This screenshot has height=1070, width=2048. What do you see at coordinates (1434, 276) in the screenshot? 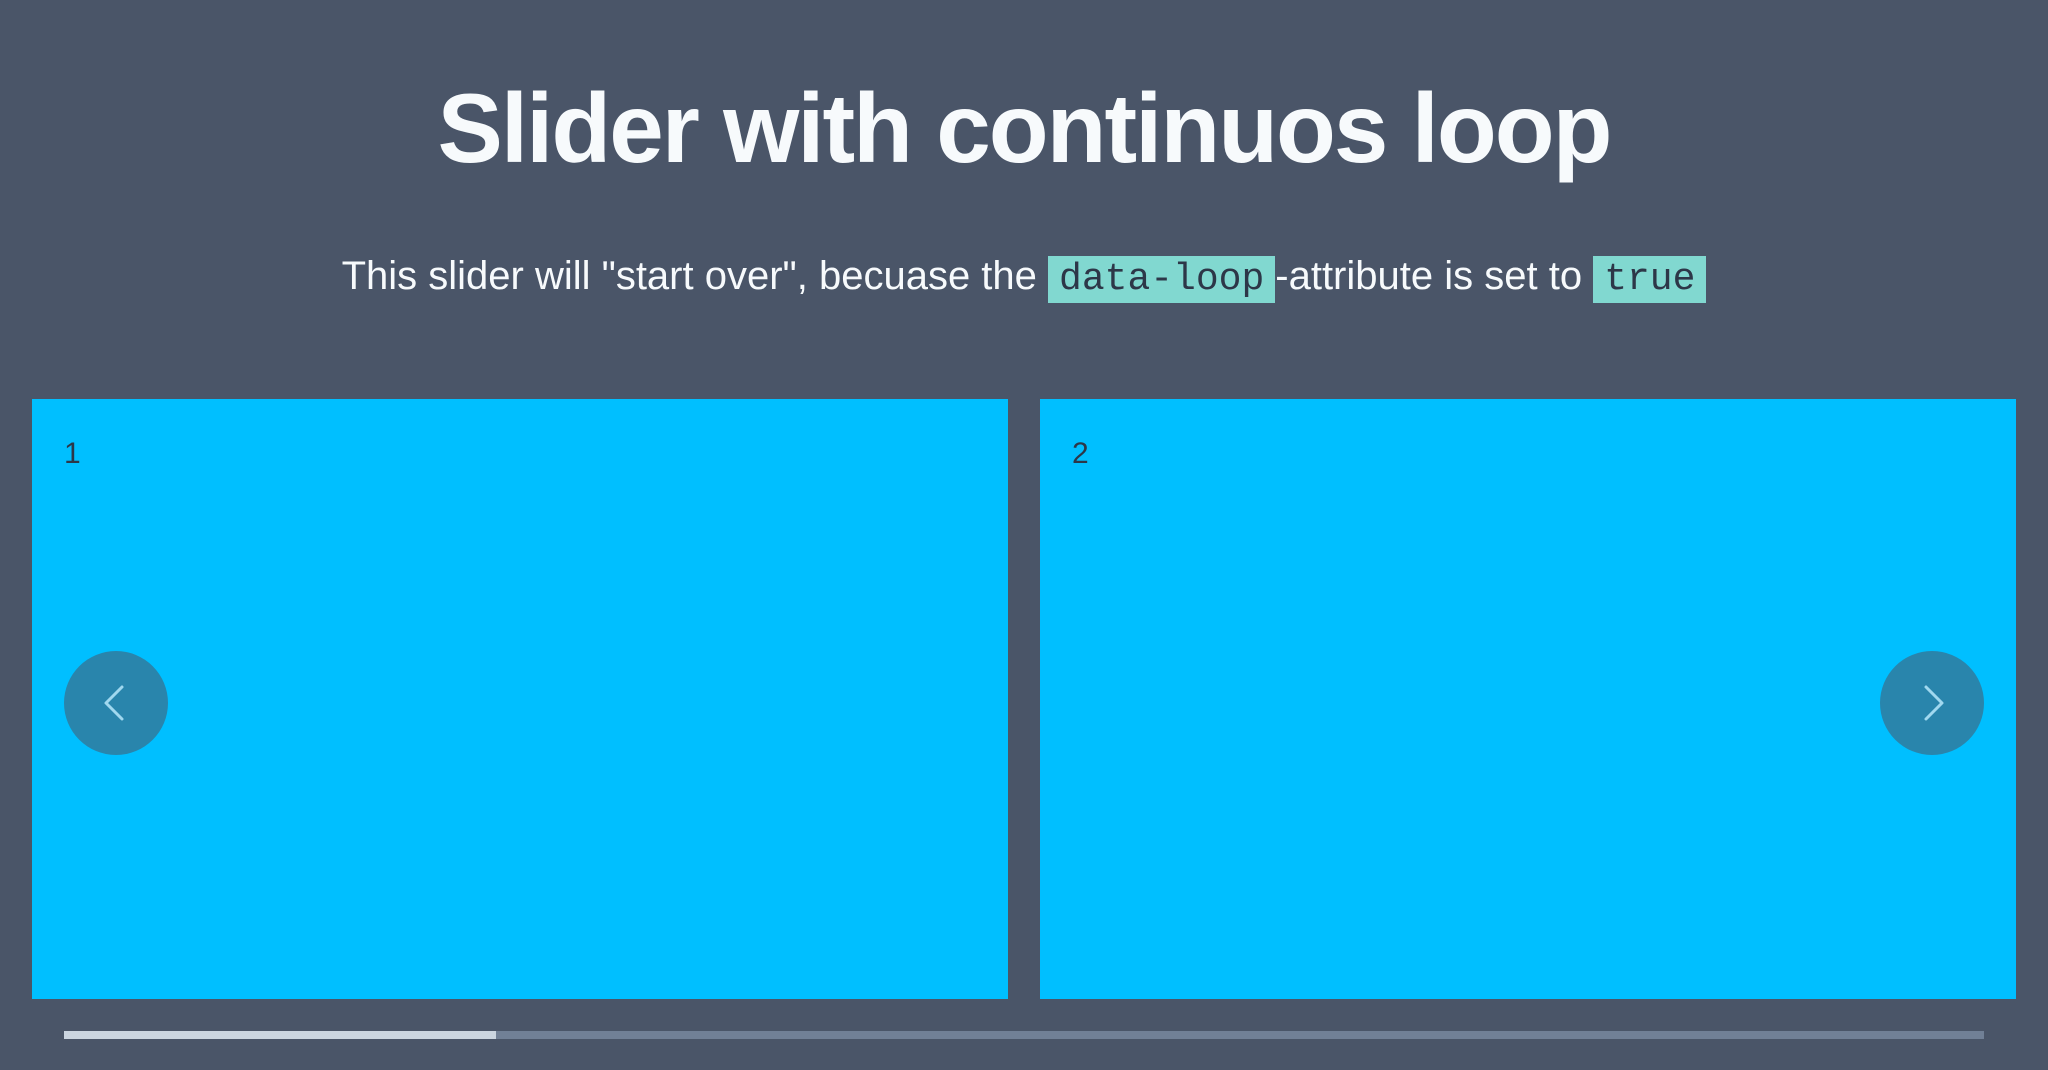
I see `description-text-middle: -attribute is set to` at bounding box center [1434, 276].